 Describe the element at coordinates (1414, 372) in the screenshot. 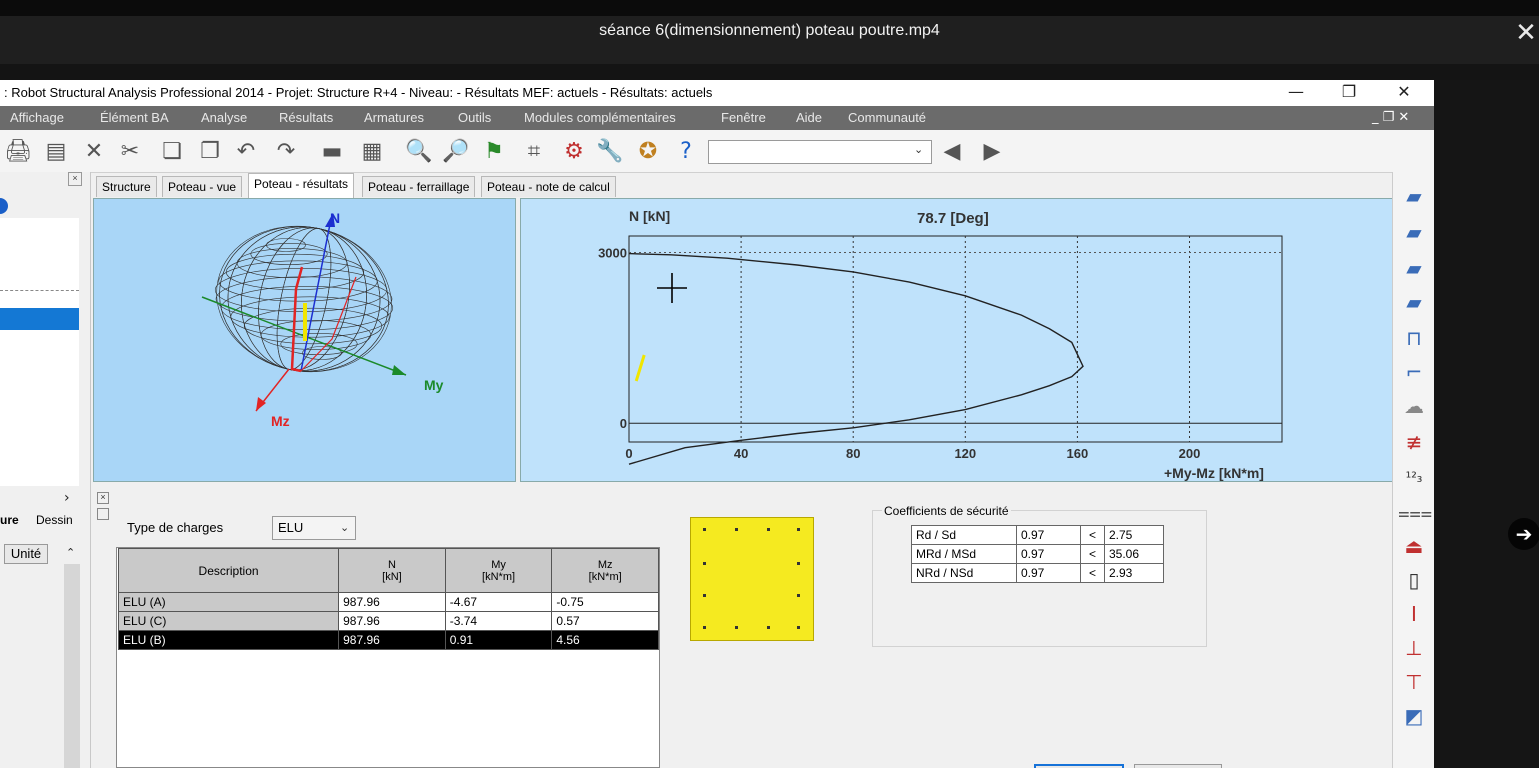

I see `stair-icon: ⌐` at that location.